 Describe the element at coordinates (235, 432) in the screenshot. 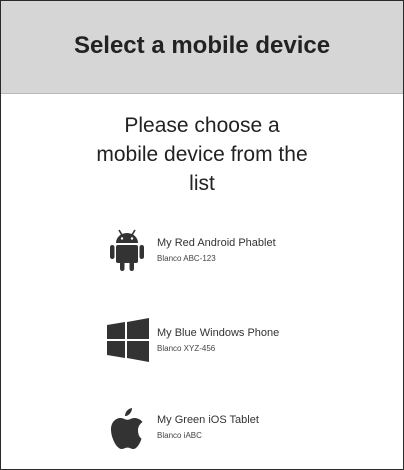

I see `device-item-apple: My Green iOS Tablet Blanco iABC` at that location.